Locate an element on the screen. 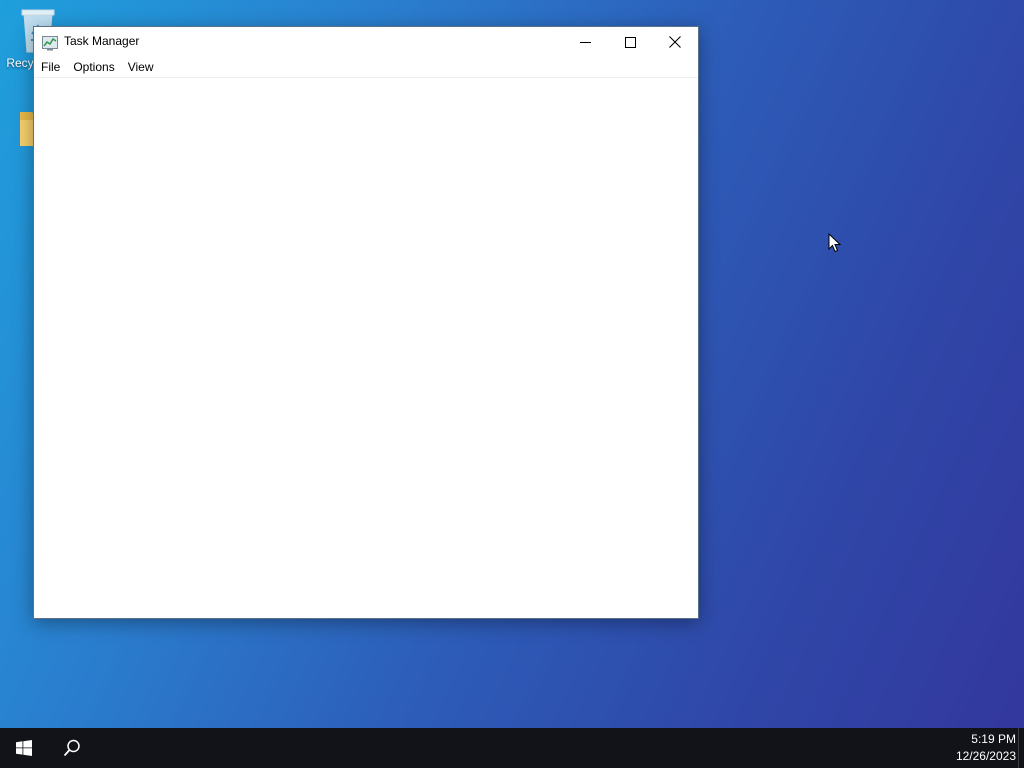 This screenshot has width=1024, height=768. clock-date: 12/26/2023 is located at coordinates (985, 756).